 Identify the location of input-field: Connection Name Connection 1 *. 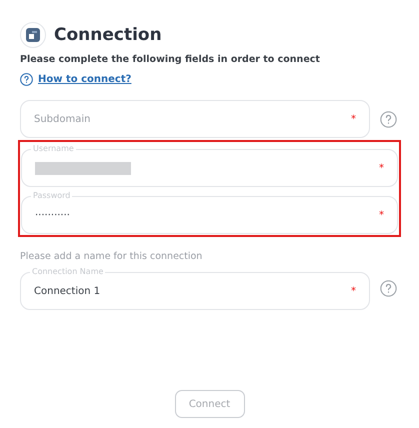
(195, 288).